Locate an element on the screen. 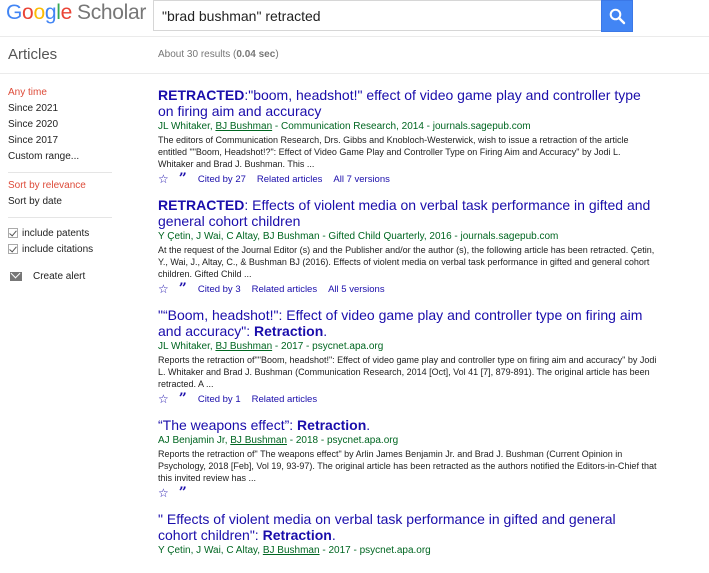 Image resolution: width=709 pixels, height=573 pixels. search-input is located at coordinates (377, 16).